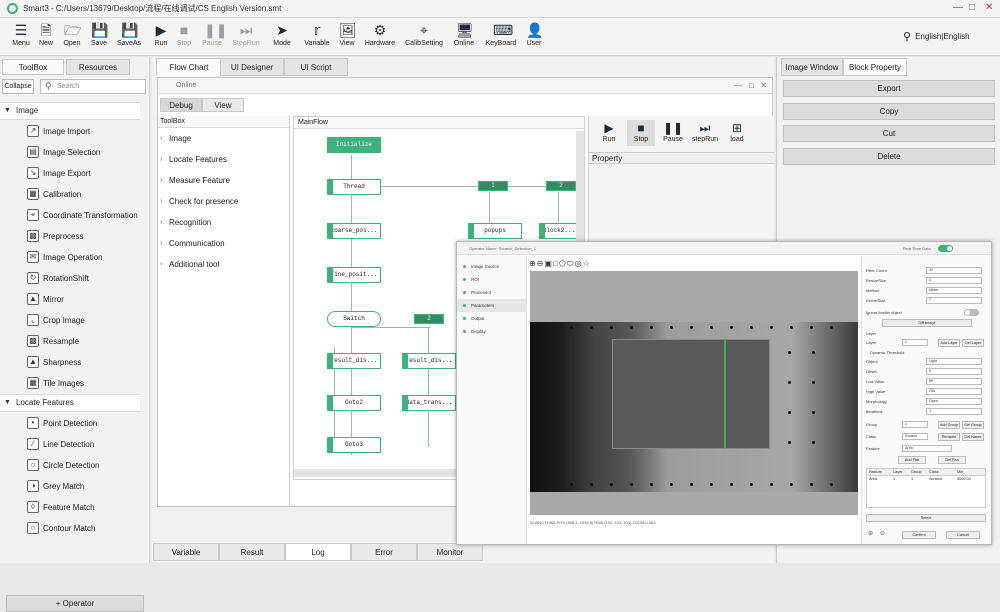  Describe the element at coordinates (318, 552) in the screenshot. I see `tab-log: Log` at that location.